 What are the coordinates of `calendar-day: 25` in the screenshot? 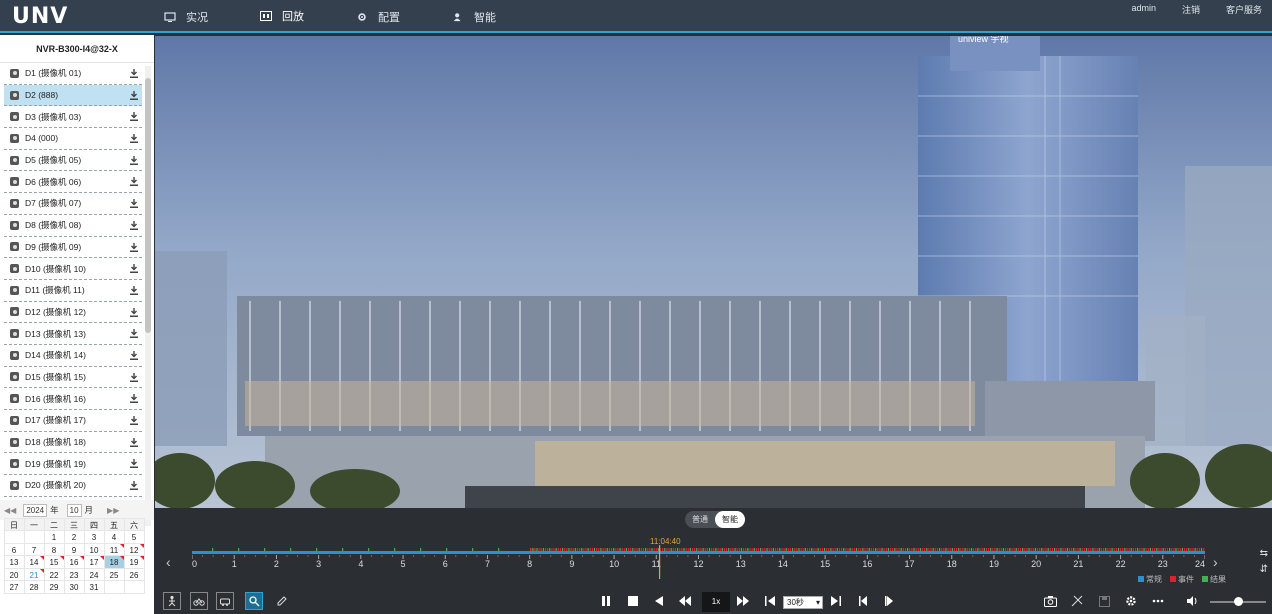 It's located at (114, 574).